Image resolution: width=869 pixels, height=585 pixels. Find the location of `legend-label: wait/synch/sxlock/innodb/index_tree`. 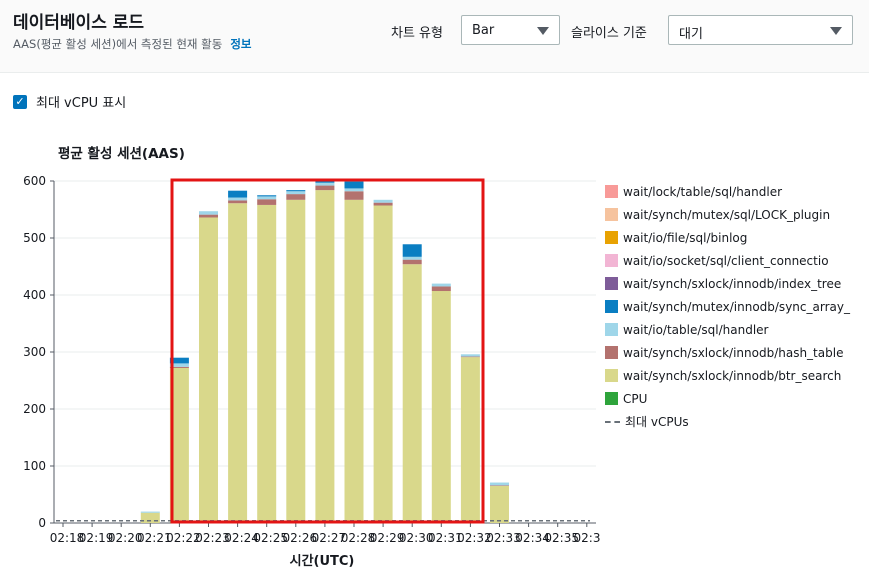

legend-label: wait/synch/sxlock/innodb/index_tree is located at coordinates (732, 283).